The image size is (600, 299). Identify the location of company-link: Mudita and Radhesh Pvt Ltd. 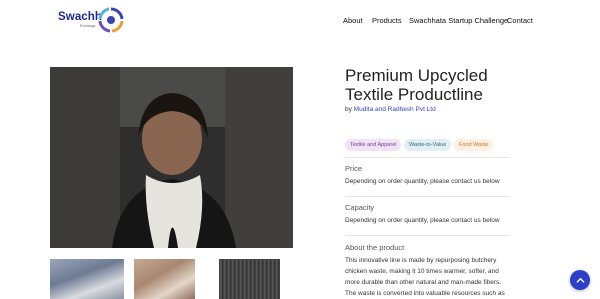
(395, 109).